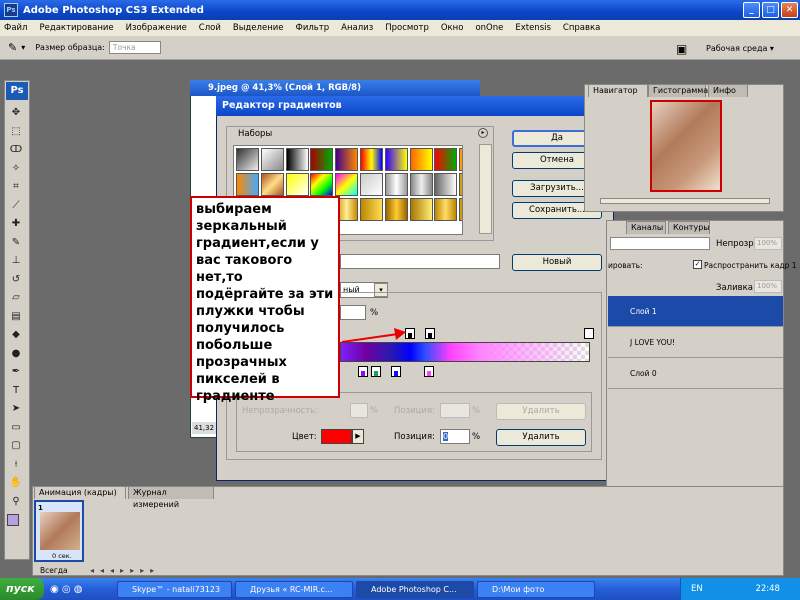  What do you see at coordinates (16, 224) in the screenshot?
I see `healing-brush-icon: ✚` at bounding box center [16, 224].